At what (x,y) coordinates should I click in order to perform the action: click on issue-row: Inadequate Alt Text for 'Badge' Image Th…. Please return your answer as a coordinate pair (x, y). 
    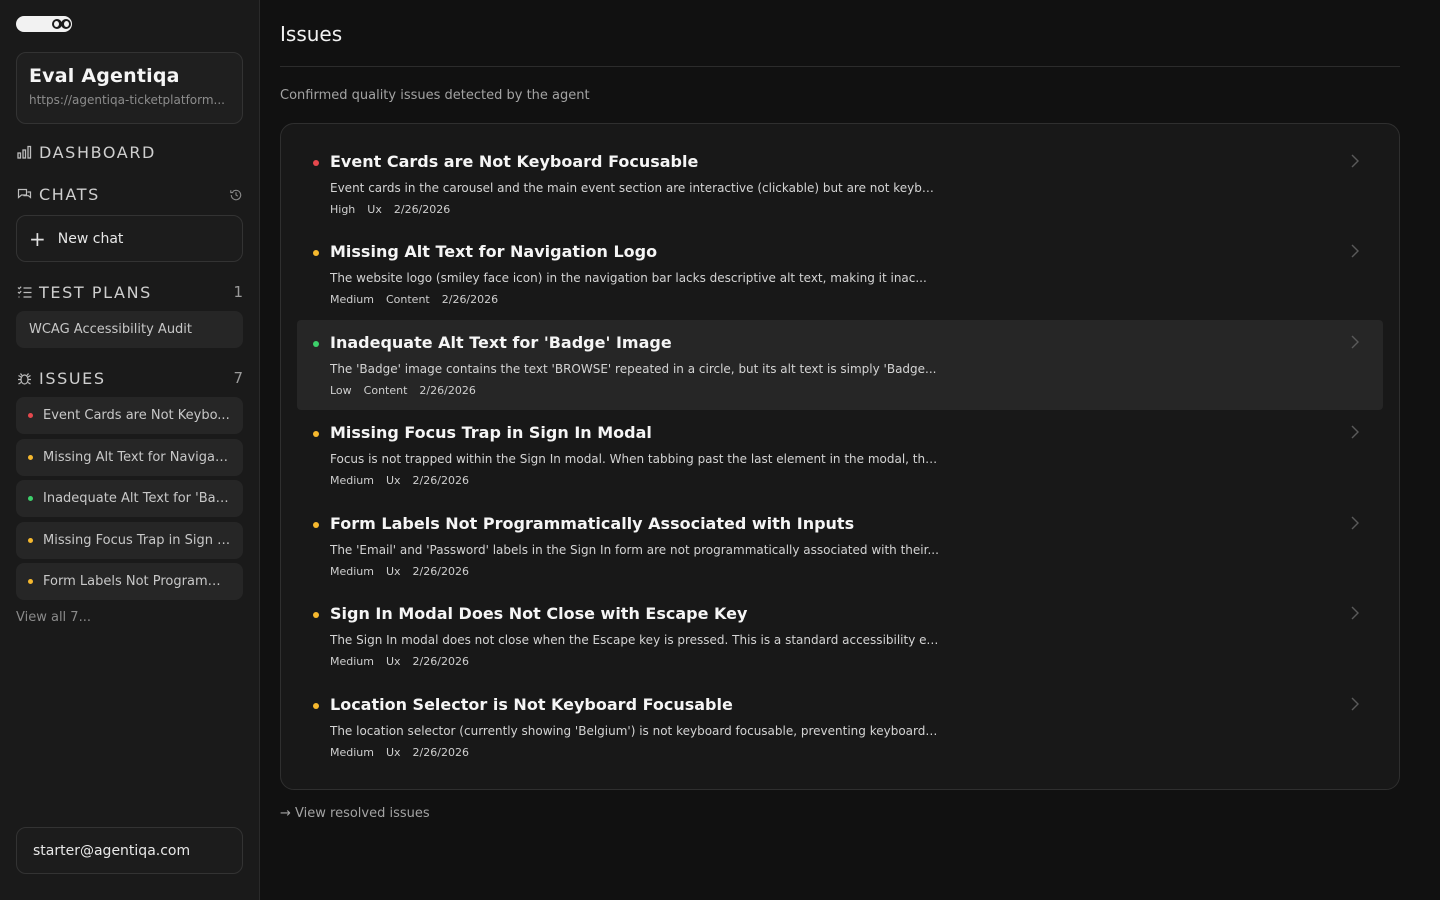
    Looking at the image, I should click on (840, 365).